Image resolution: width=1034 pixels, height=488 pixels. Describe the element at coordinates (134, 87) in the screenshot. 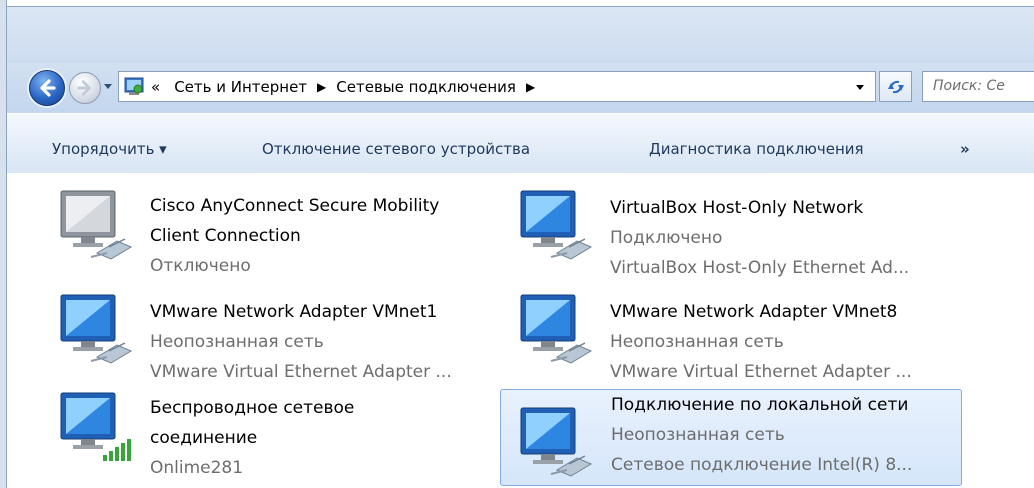

I see `control-panel-icon` at that location.